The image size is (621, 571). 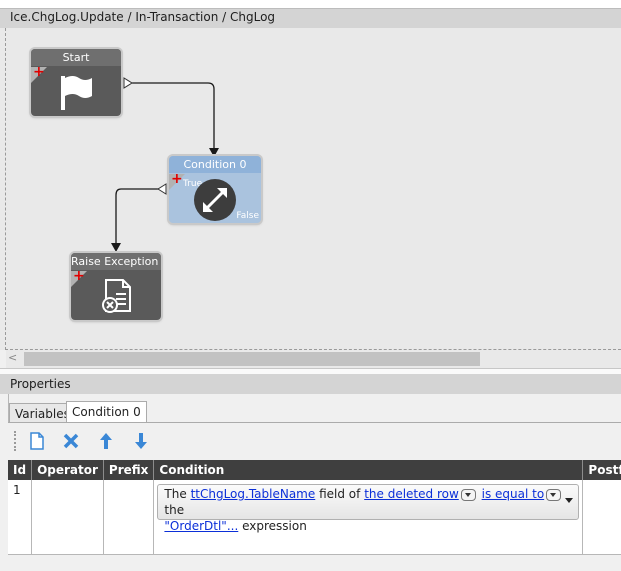 What do you see at coordinates (173, 115) in the screenshot?
I see `connector-start-to-condition` at bounding box center [173, 115].